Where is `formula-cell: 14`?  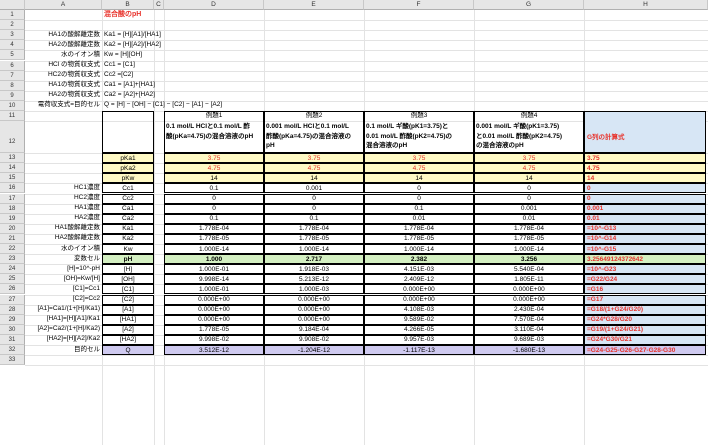 formula-cell: 14 is located at coordinates (645, 178).